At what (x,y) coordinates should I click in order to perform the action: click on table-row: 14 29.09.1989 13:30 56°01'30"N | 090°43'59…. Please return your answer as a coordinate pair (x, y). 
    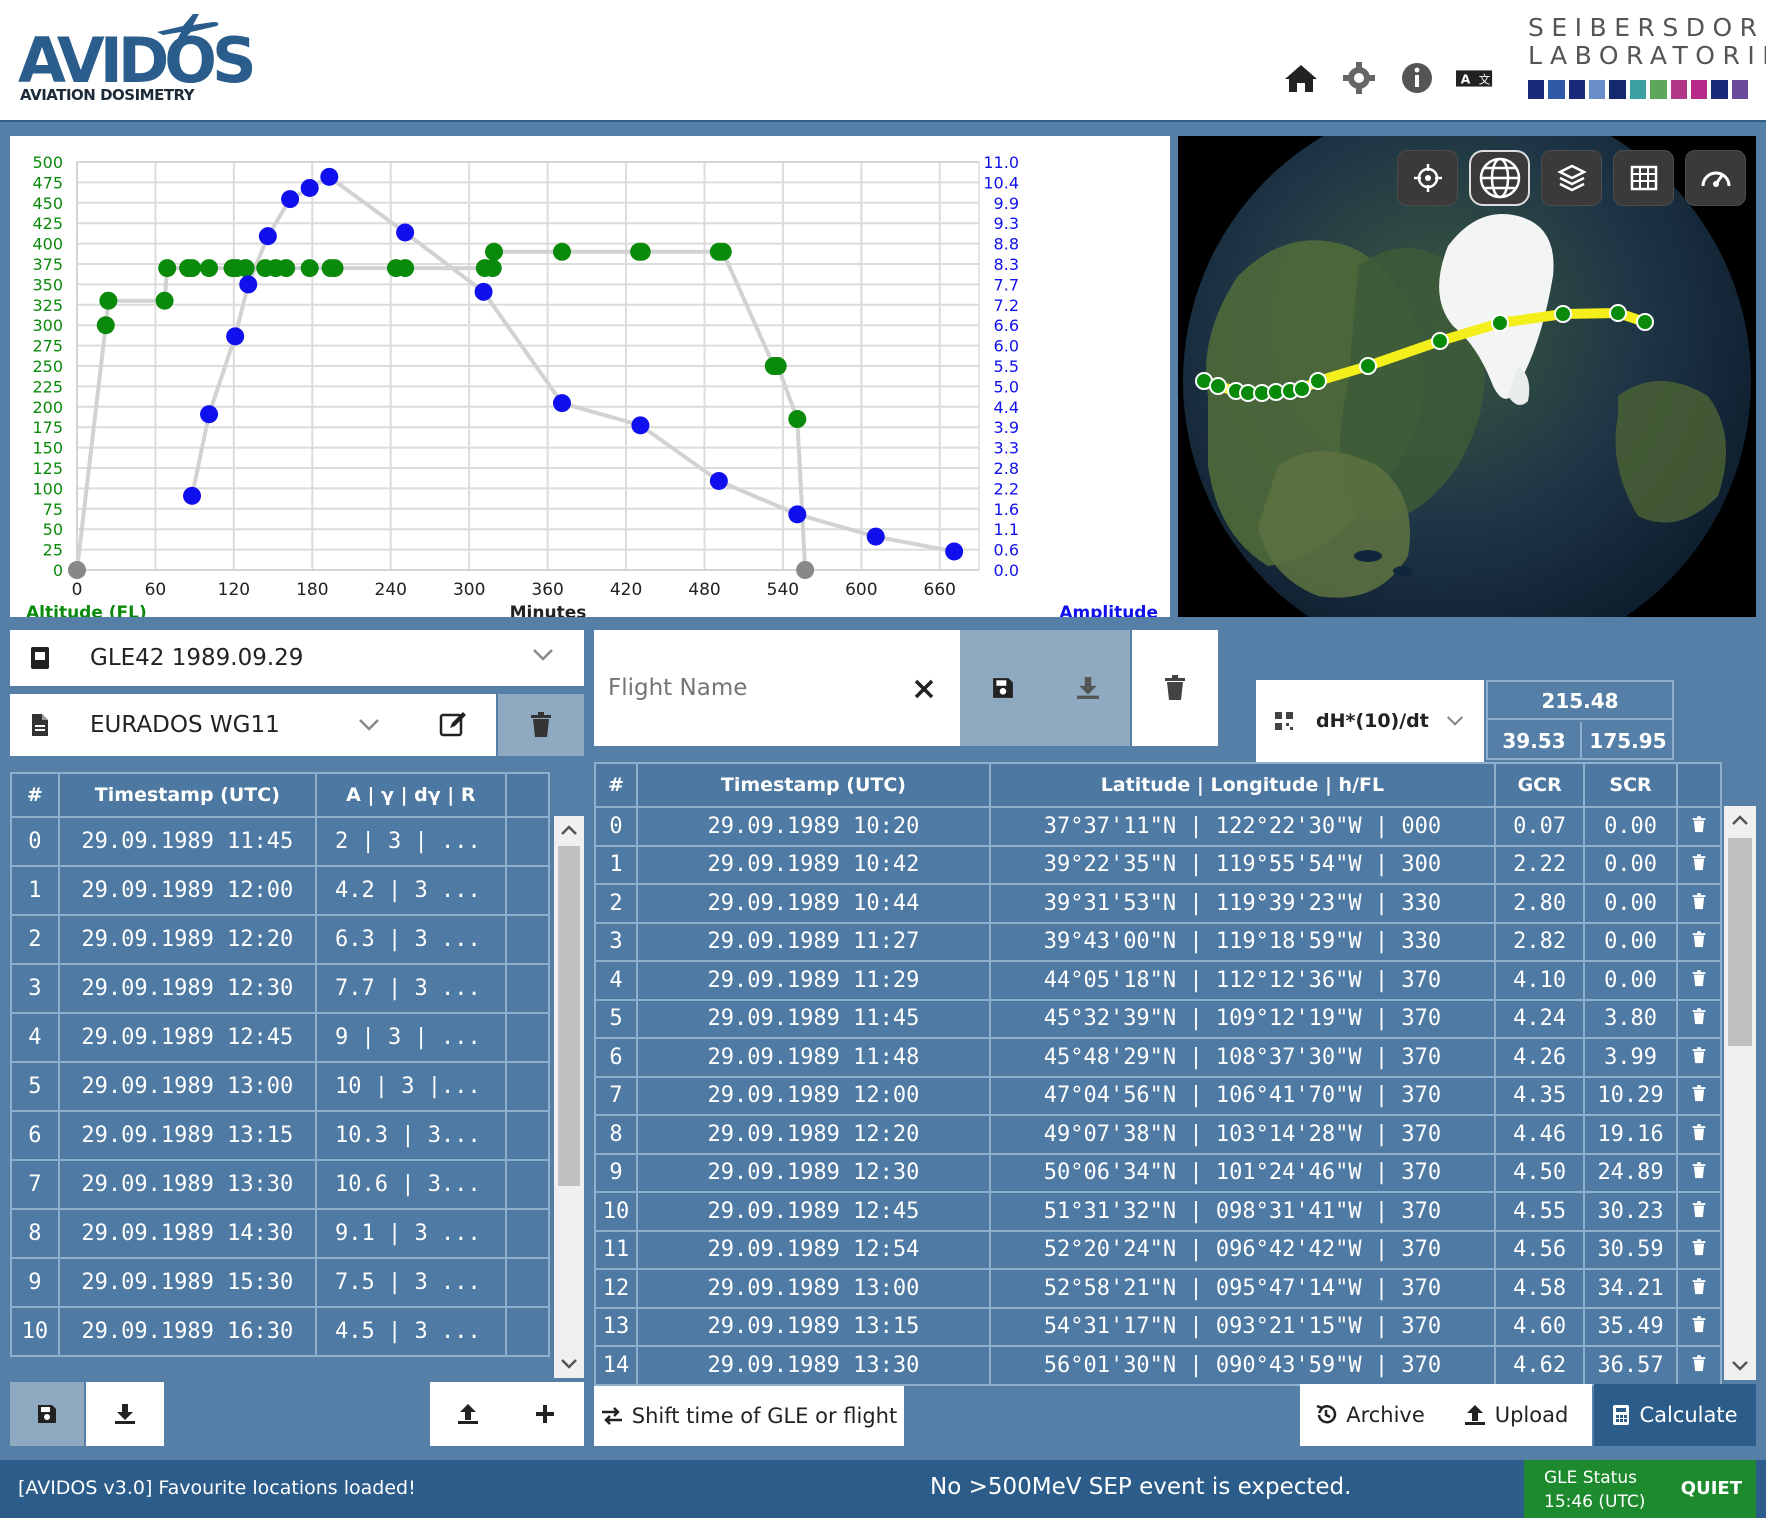
    Looking at the image, I should click on (1158, 1365).